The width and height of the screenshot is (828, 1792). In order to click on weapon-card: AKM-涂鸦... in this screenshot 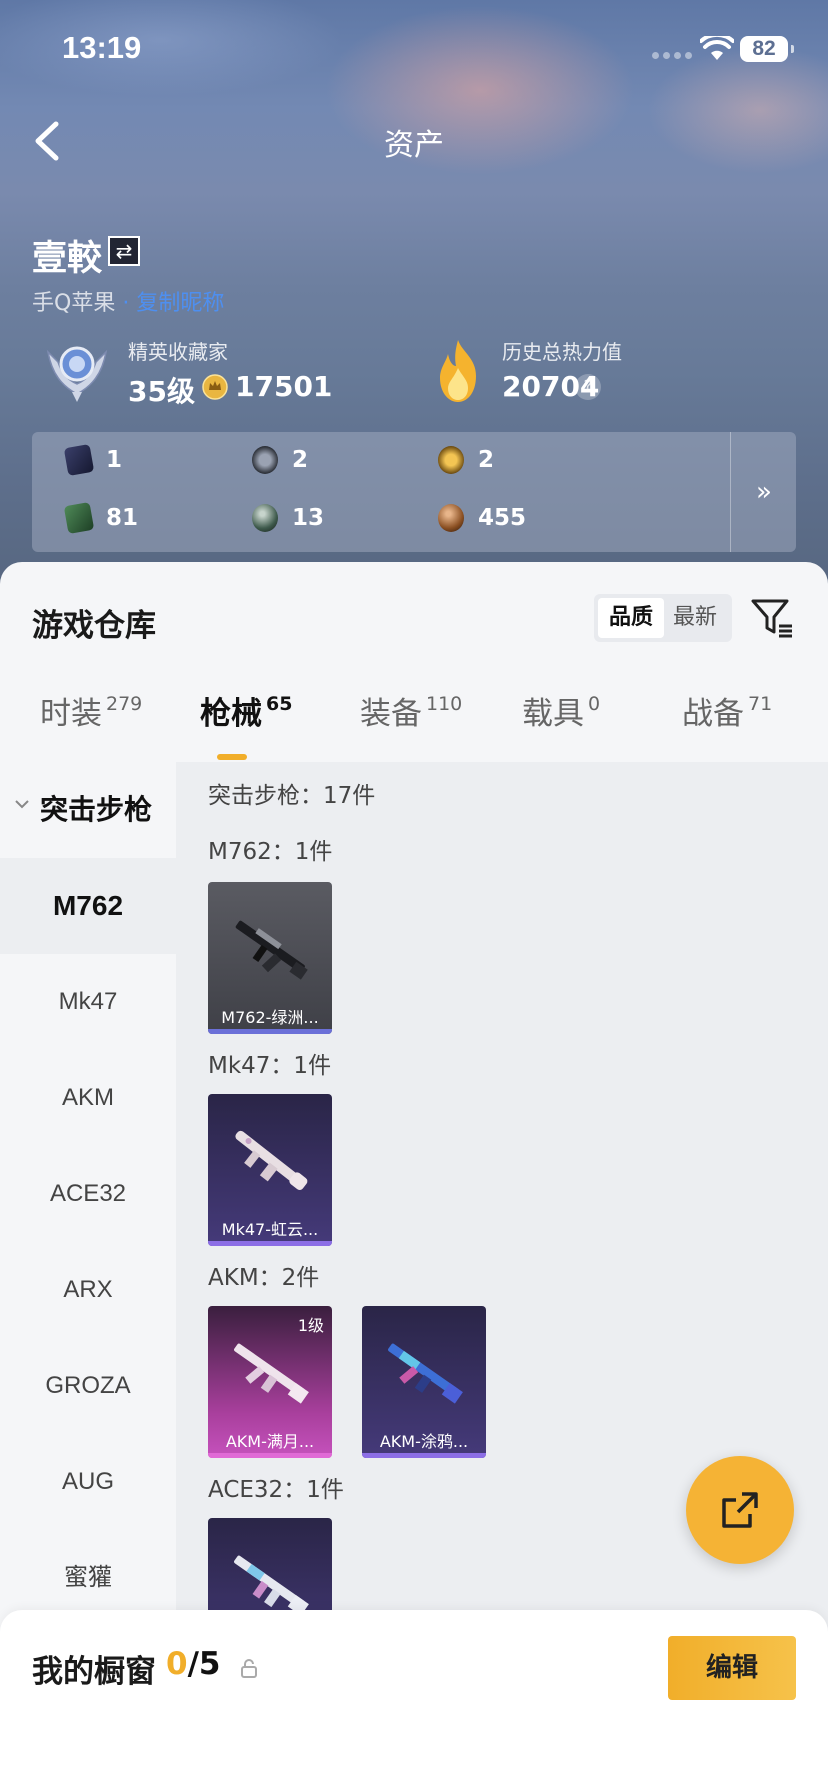, I will do `click(424, 1382)`.